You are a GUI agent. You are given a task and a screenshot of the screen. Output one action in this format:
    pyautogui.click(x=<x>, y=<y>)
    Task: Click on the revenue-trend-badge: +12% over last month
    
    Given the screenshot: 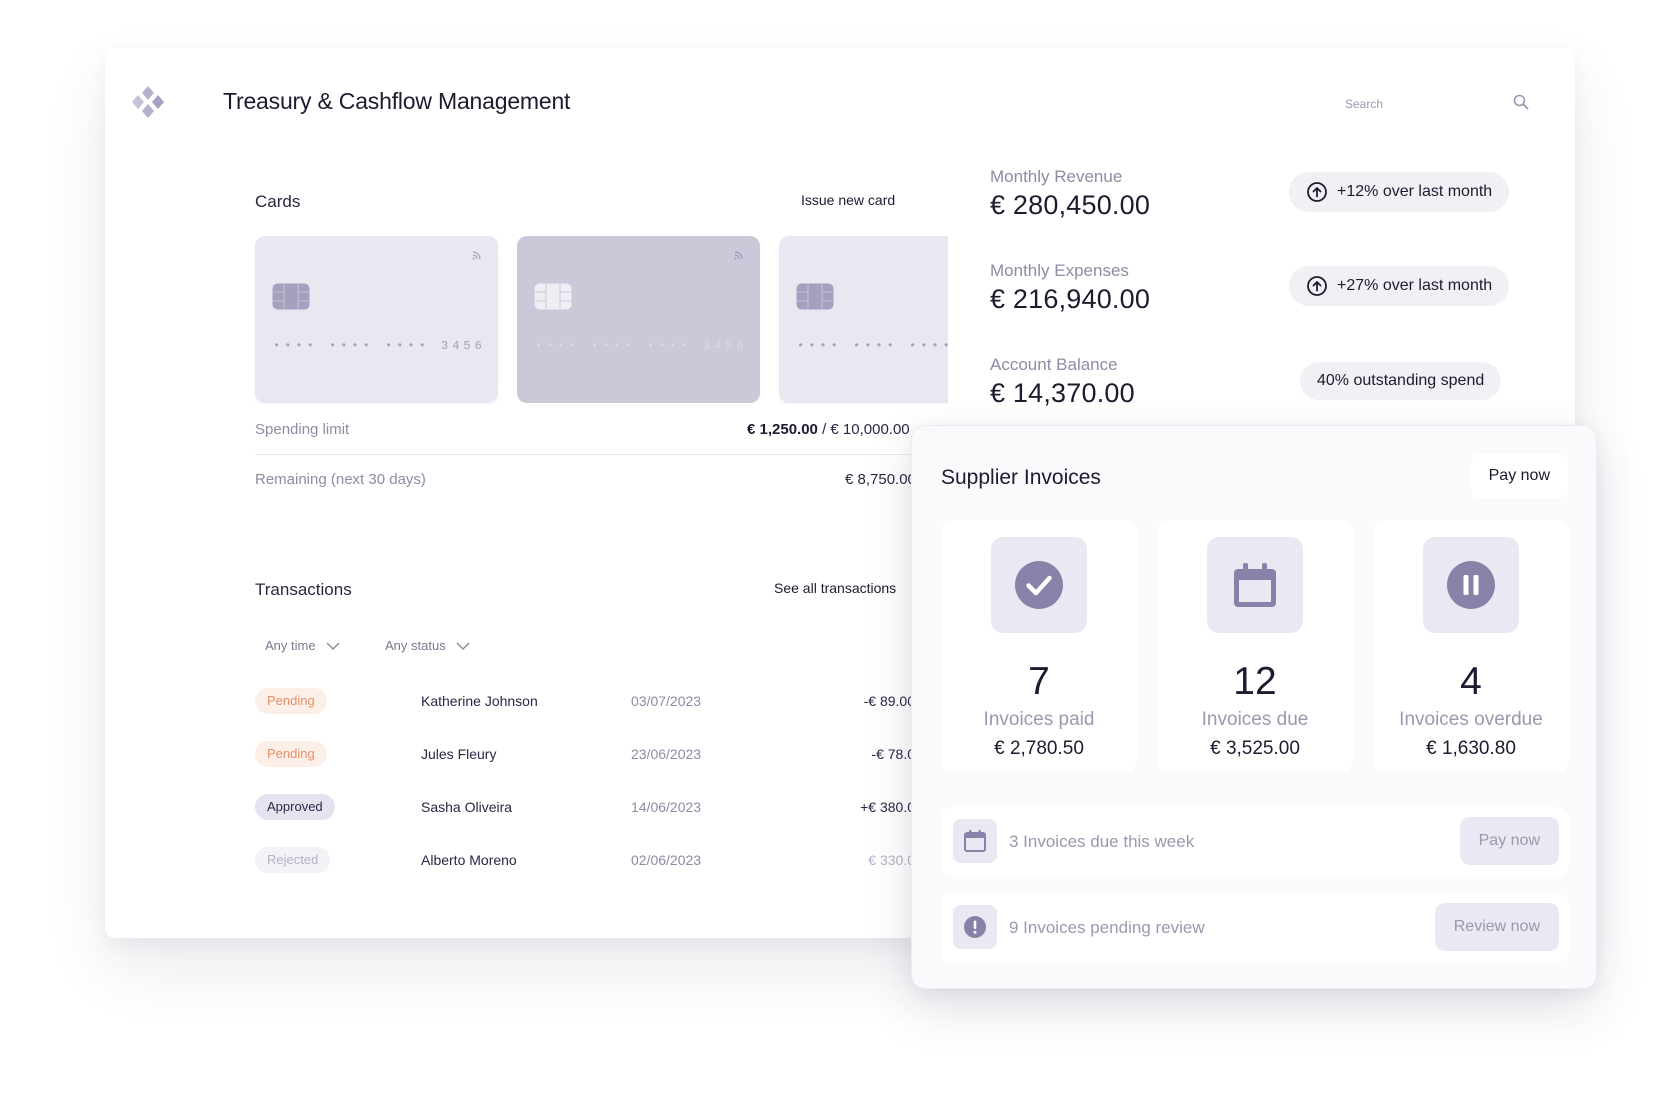 What is the action you would take?
    pyautogui.click(x=1399, y=192)
    